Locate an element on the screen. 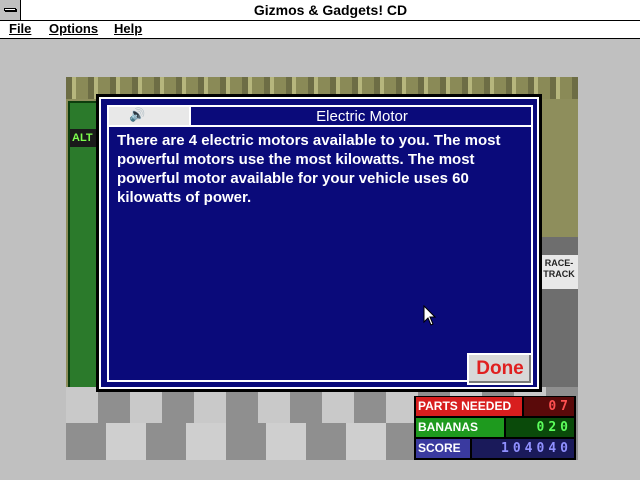 The image size is (640, 480). window-titlebar: Gizmos & Gadgets! CD is located at coordinates (320, 10).